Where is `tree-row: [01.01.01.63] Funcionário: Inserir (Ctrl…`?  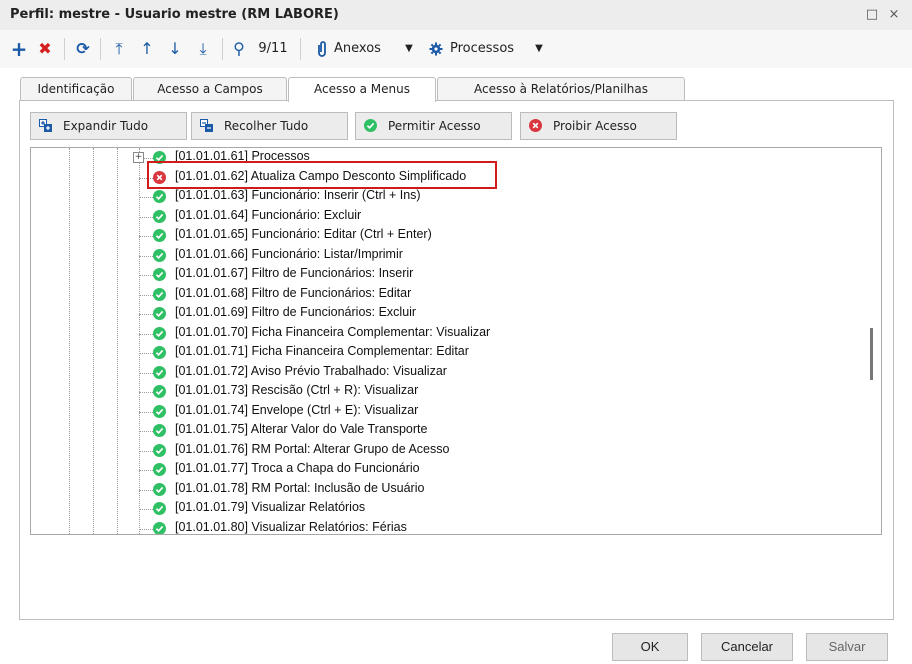 tree-row: [01.01.01.63] Funcionário: Inserir (Ctrl… is located at coordinates (441, 197).